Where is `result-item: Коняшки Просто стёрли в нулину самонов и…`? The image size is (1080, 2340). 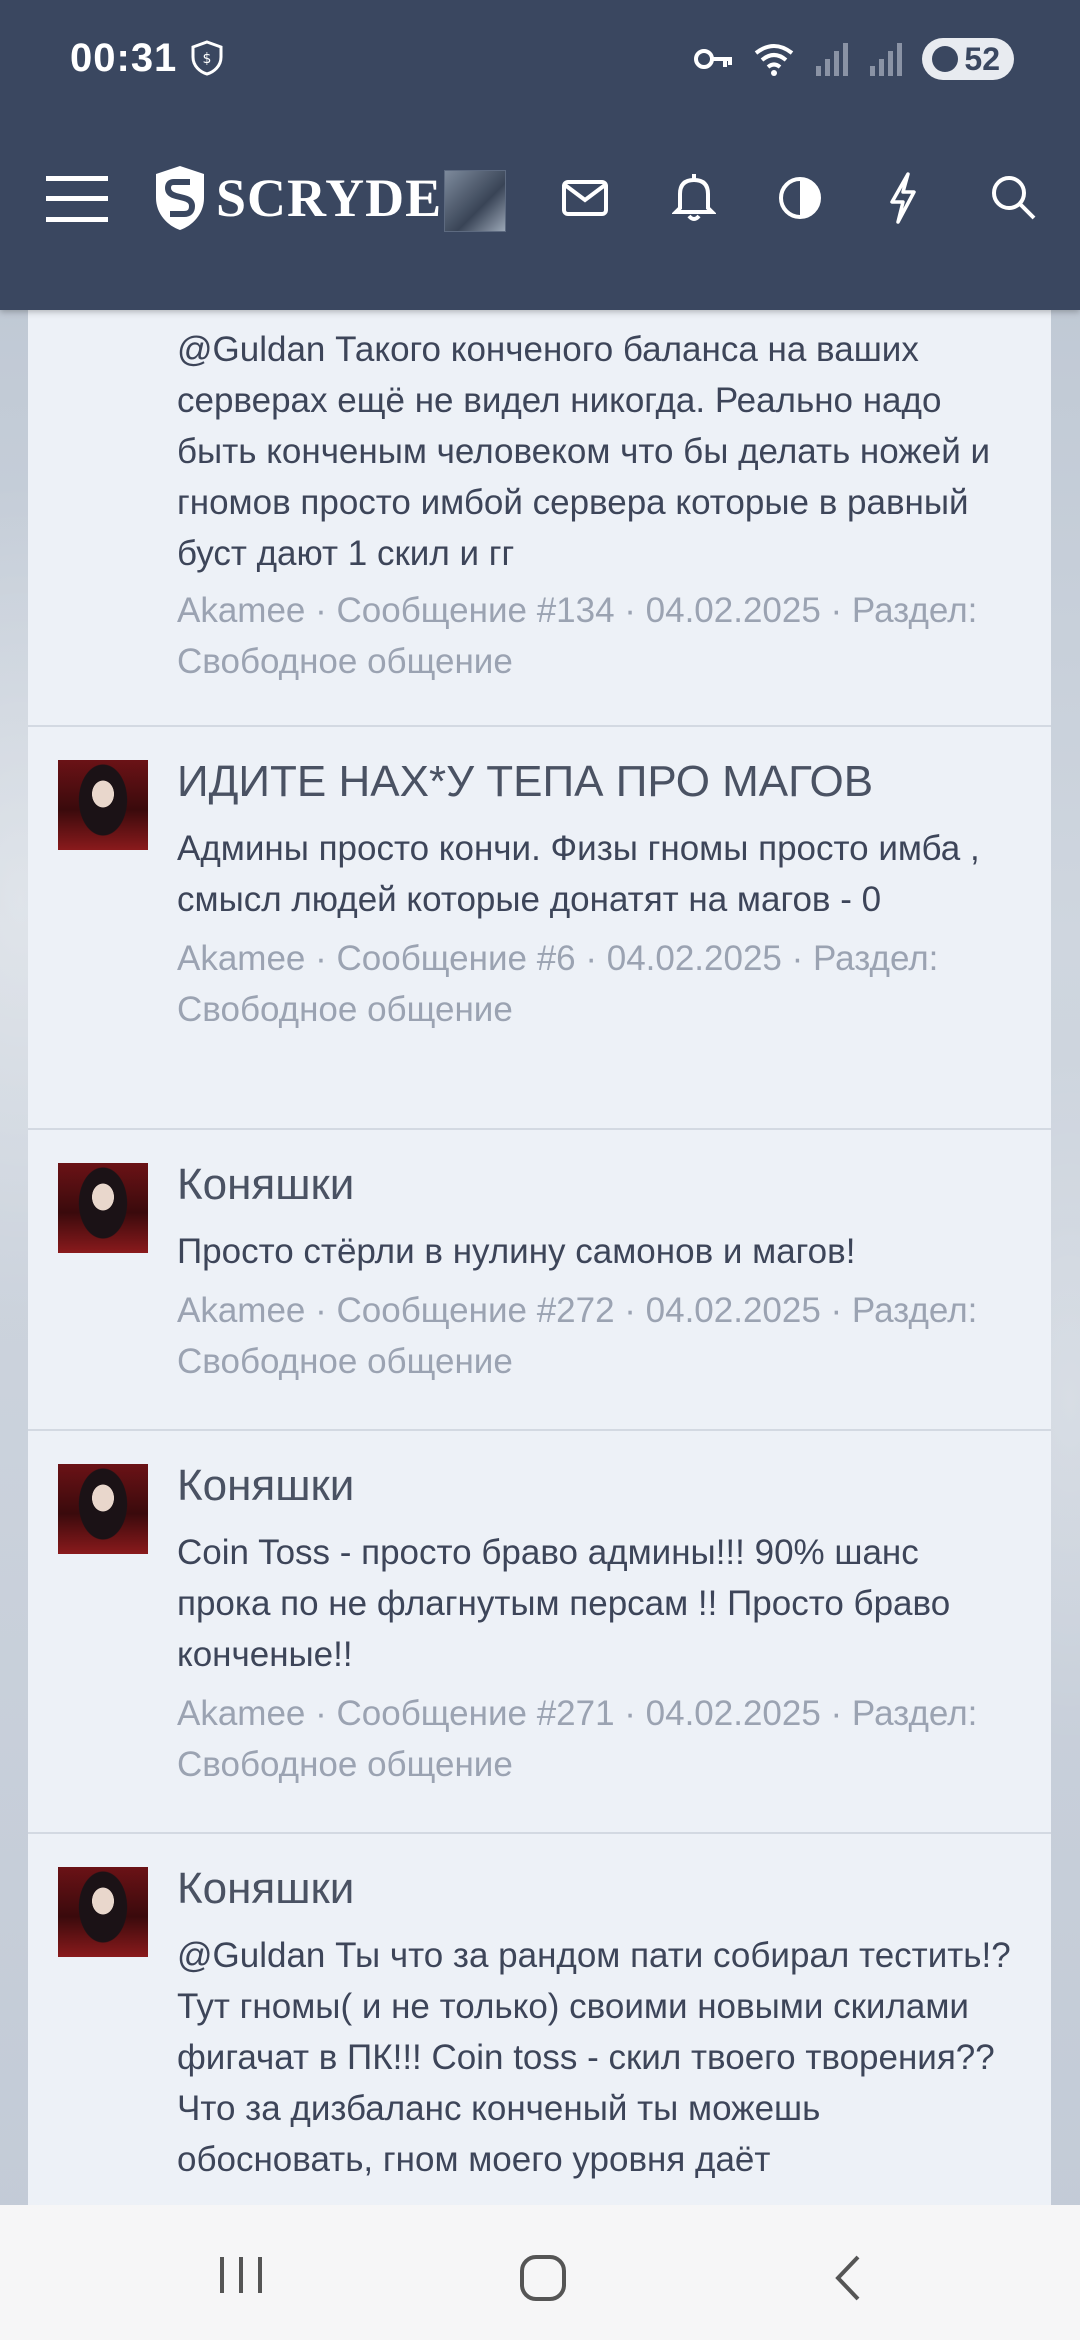 result-item: Коняшки Просто стёрли в нулину самонов и… is located at coordinates (539, 1280).